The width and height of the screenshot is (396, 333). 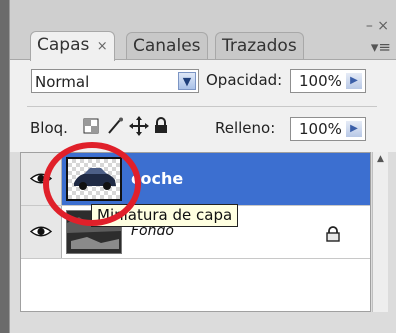 What do you see at coordinates (49, 128) in the screenshot?
I see `lock-label: Bloq.` at bounding box center [49, 128].